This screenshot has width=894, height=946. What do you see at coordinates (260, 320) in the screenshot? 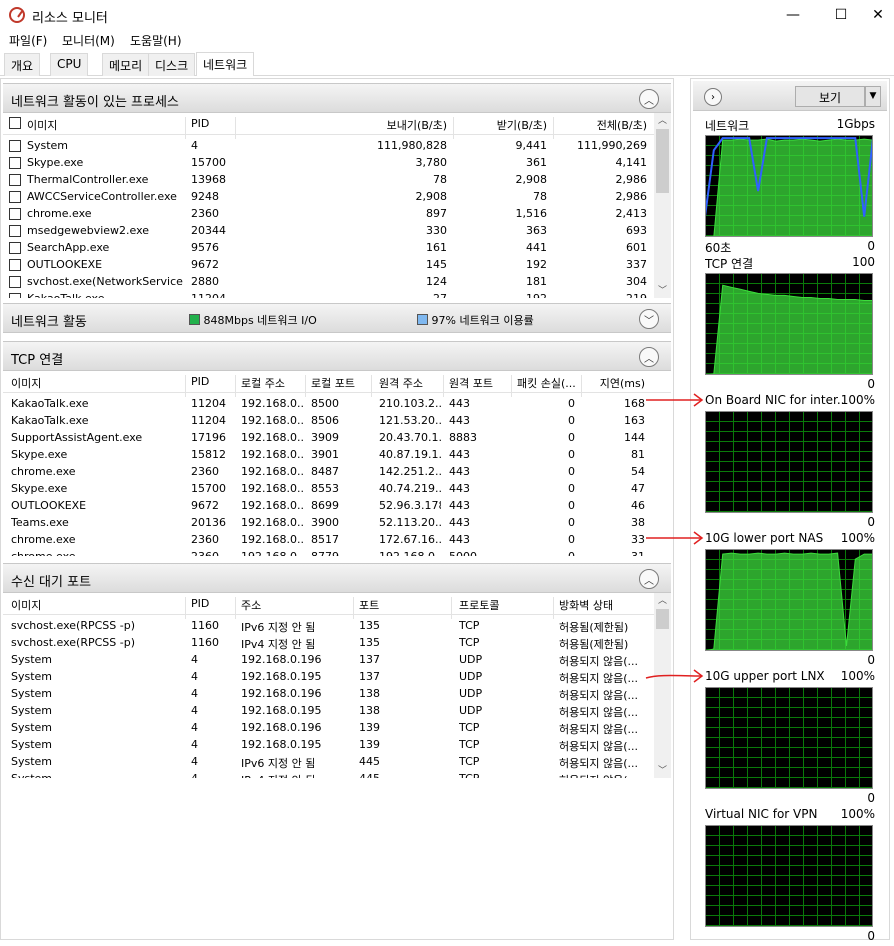
I see `network-io-label: 848Mbps 네트워크 I/O` at bounding box center [260, 320].